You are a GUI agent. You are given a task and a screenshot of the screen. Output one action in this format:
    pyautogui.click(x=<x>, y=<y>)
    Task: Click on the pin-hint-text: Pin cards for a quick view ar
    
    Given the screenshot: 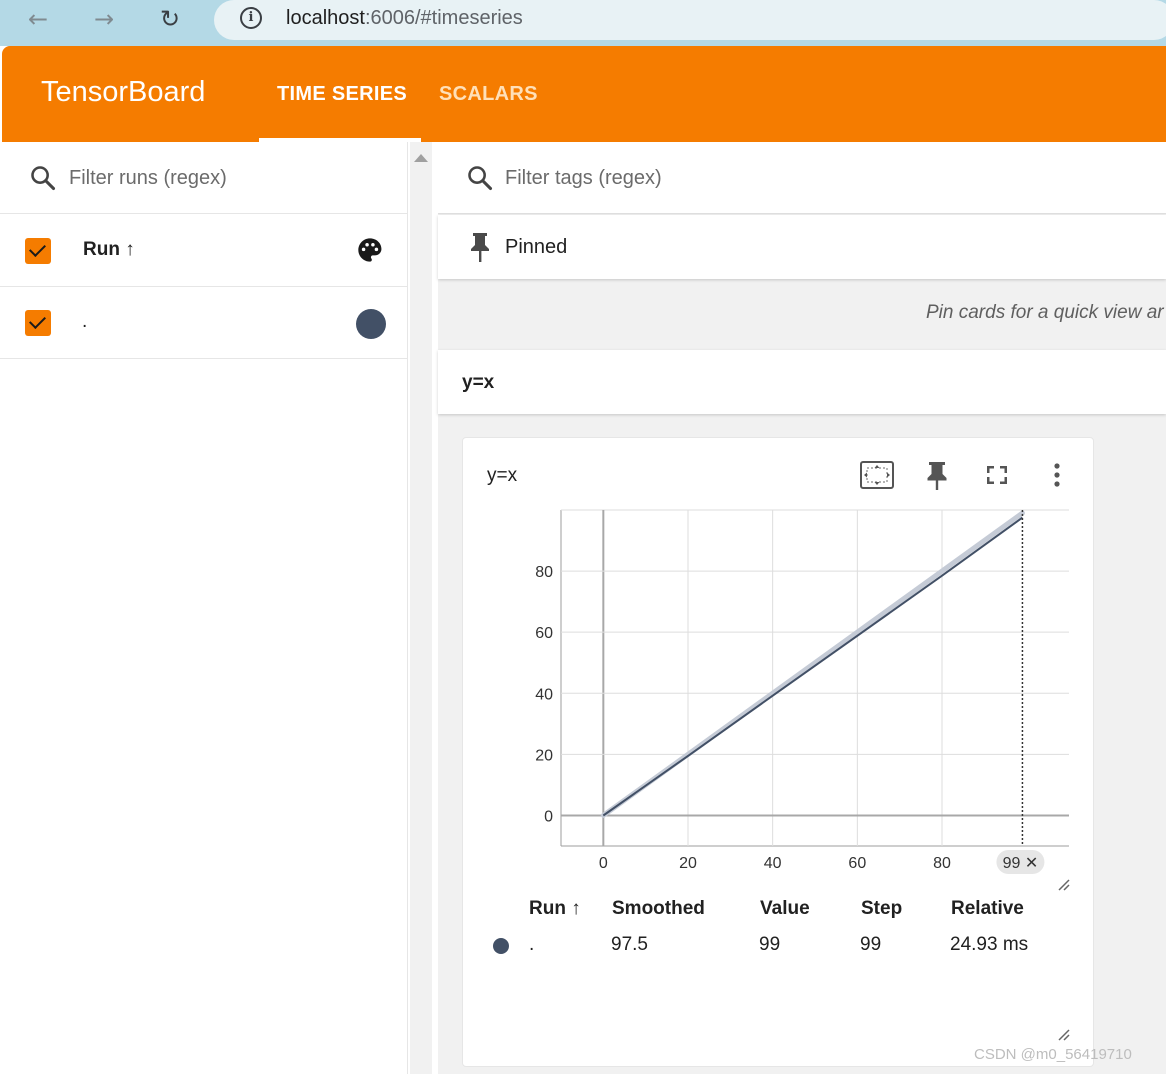 What is the action you would take?
    pyautogui.click(x=1045, y=312)
    